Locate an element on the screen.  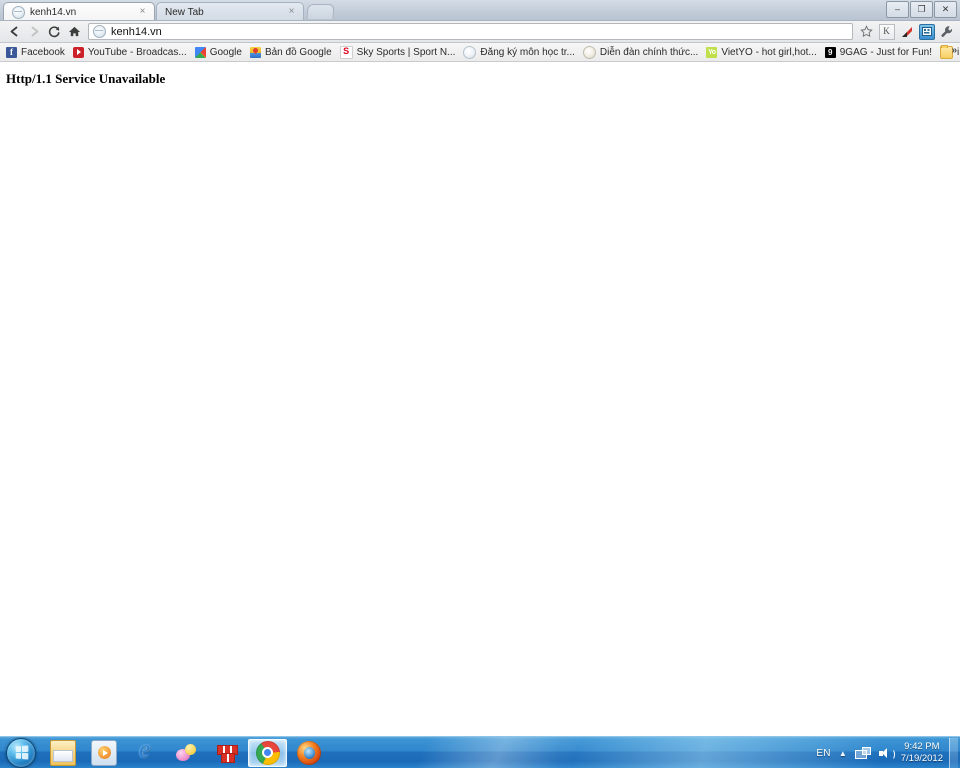
firefox-icon is located at coordinates (308, 752).